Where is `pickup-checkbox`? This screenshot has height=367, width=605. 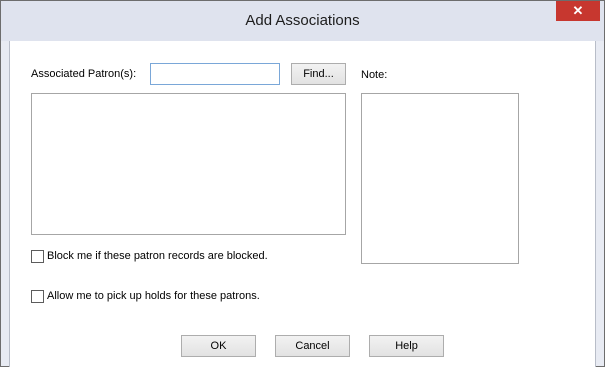
pickup-checkbox is located at coordinates (37, 296).